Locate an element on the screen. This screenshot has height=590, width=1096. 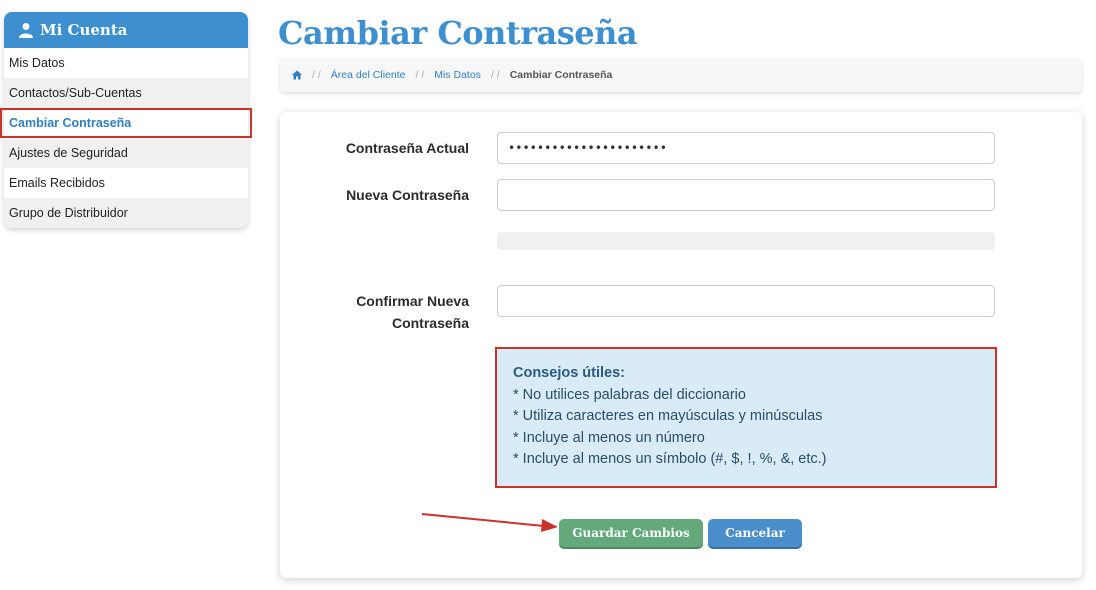
sidebar-item-label: Mis Datos is located at coordinates (37, 63).